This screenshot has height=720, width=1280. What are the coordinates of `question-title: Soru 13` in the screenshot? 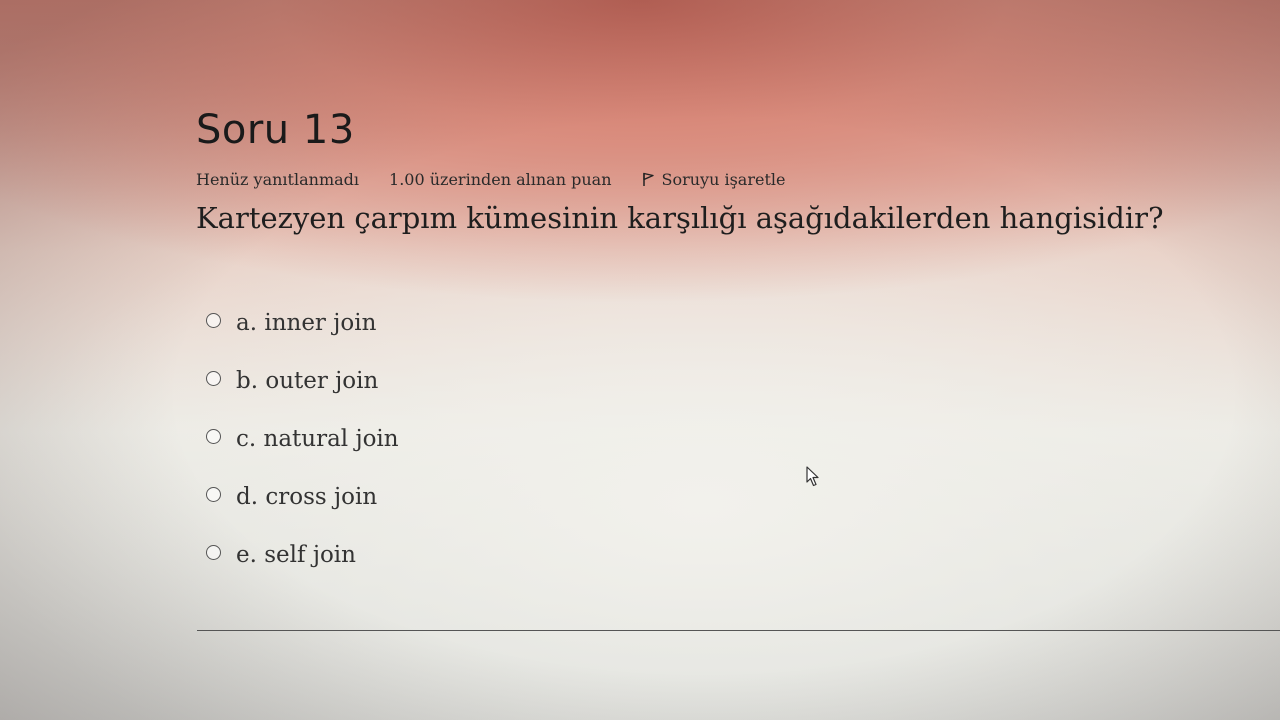 It's located at (275, 130).